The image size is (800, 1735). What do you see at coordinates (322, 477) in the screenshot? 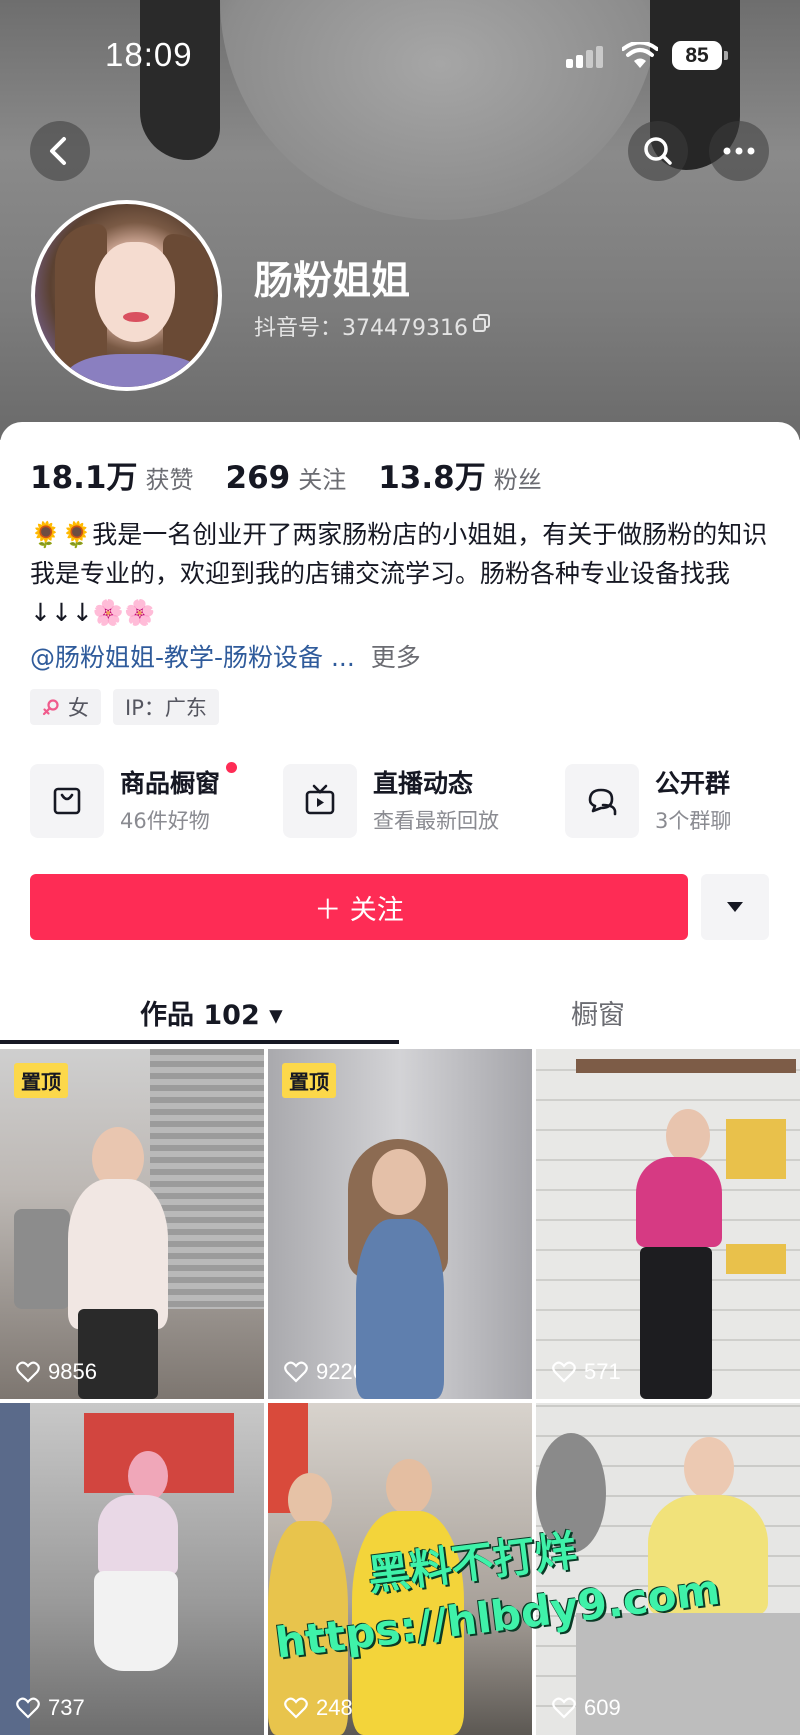
I see `following-label: 关注` at bounding box center [322, 477].